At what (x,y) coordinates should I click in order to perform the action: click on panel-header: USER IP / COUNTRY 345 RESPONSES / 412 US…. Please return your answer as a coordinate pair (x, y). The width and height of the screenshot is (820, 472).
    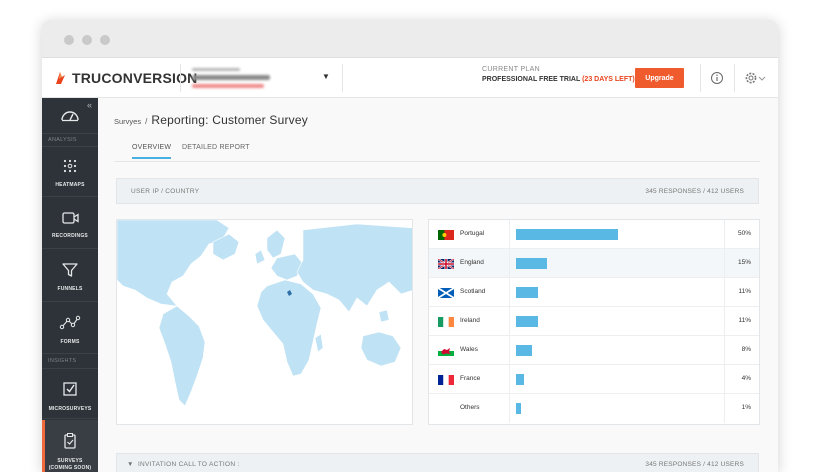
    Looking at the image, I should click on (437, 191).